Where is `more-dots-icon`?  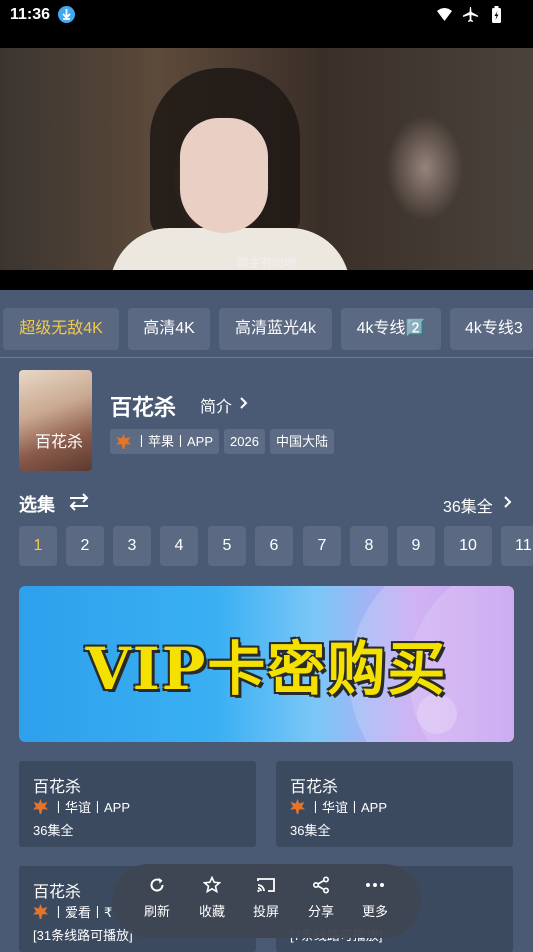
more-dots-icon is located at coordinates (375, 887).